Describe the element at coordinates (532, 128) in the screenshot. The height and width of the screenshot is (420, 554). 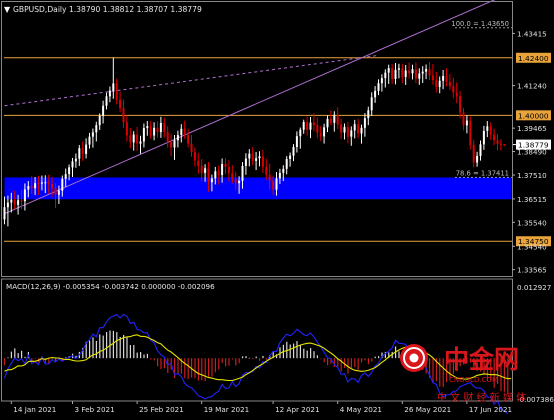
I see `y-tick-label: 1.39465` at that location.